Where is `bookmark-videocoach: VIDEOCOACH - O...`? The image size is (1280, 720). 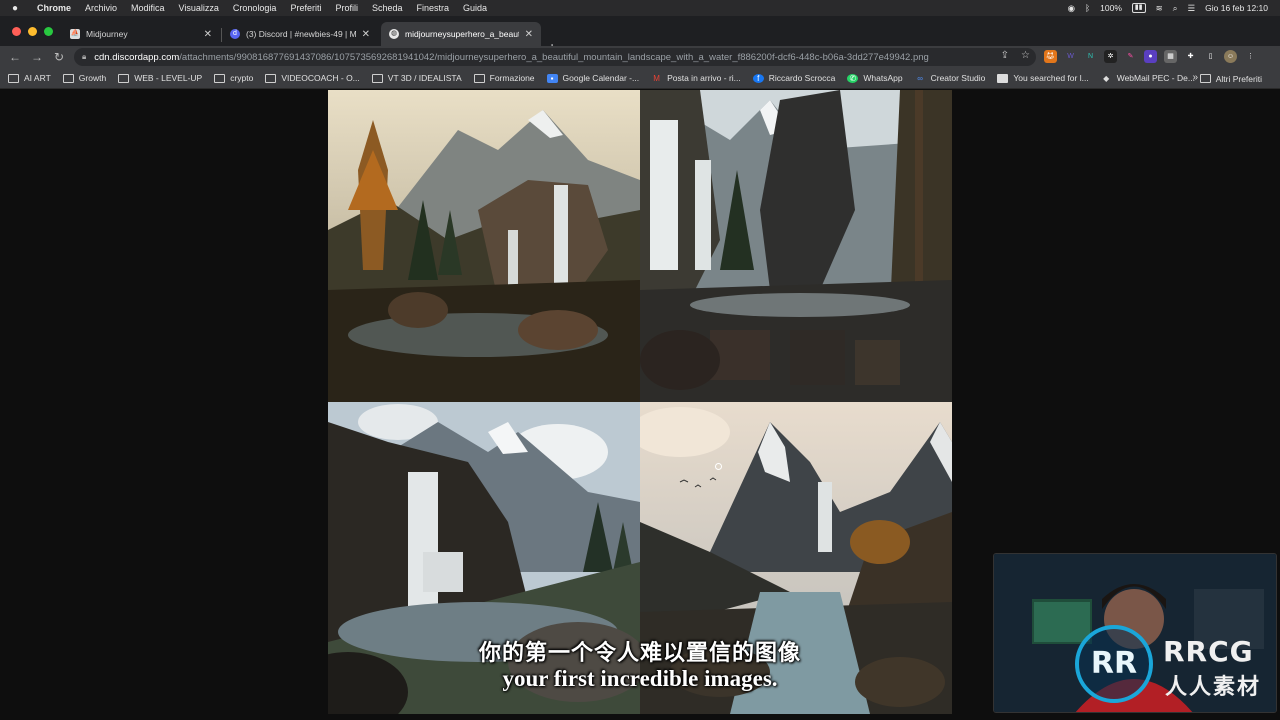 bookmark-videocoach: VIDEOCOACH - O... is located at coordinates (312, 78).